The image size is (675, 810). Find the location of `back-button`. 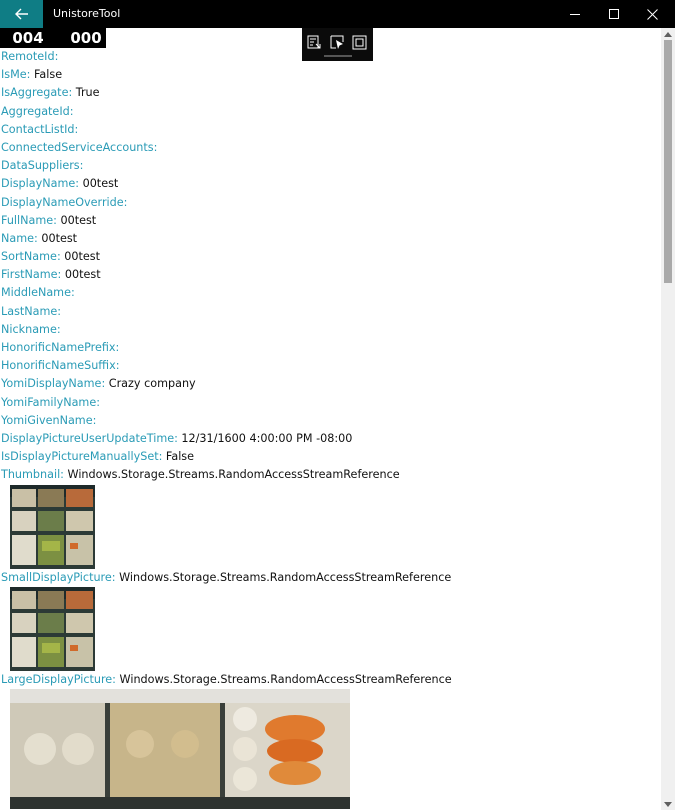

back-button is located at coordinates (21, 14).